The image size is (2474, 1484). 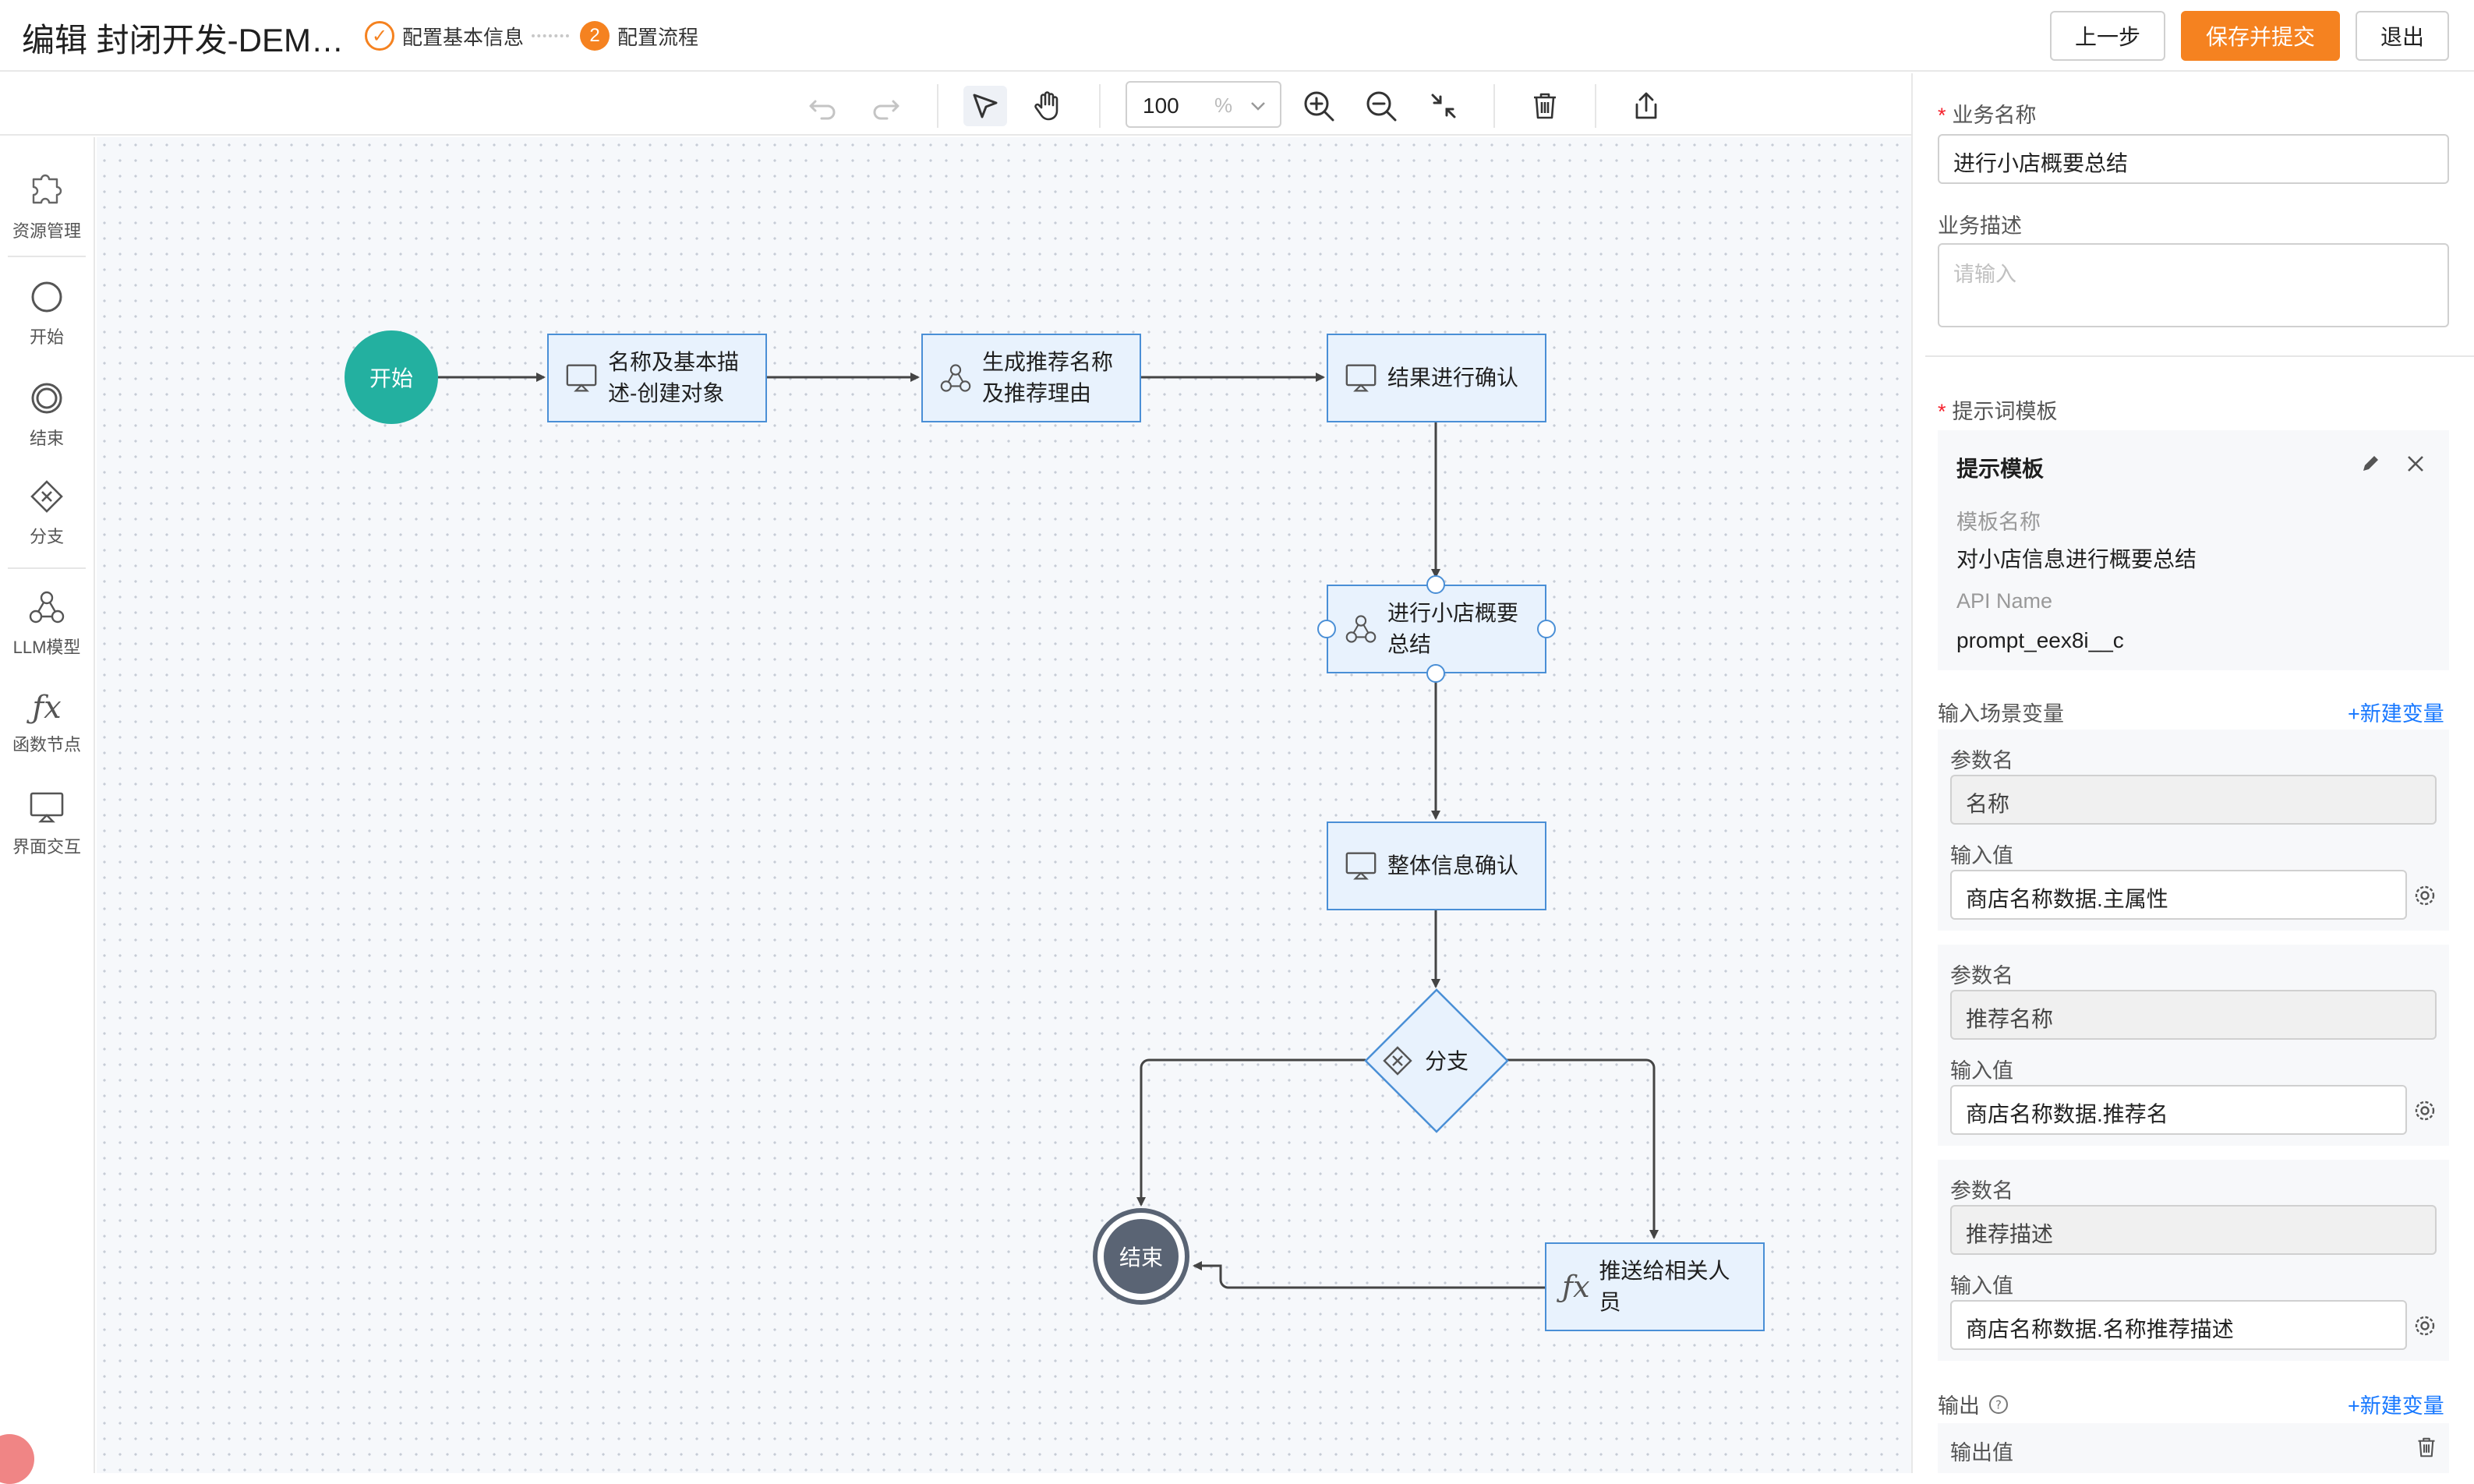 What do you see at coordinates (1987, 115) in the screenshot?
I see `biz-name-label: * 业务名称` at bounding box center [1987, 115].